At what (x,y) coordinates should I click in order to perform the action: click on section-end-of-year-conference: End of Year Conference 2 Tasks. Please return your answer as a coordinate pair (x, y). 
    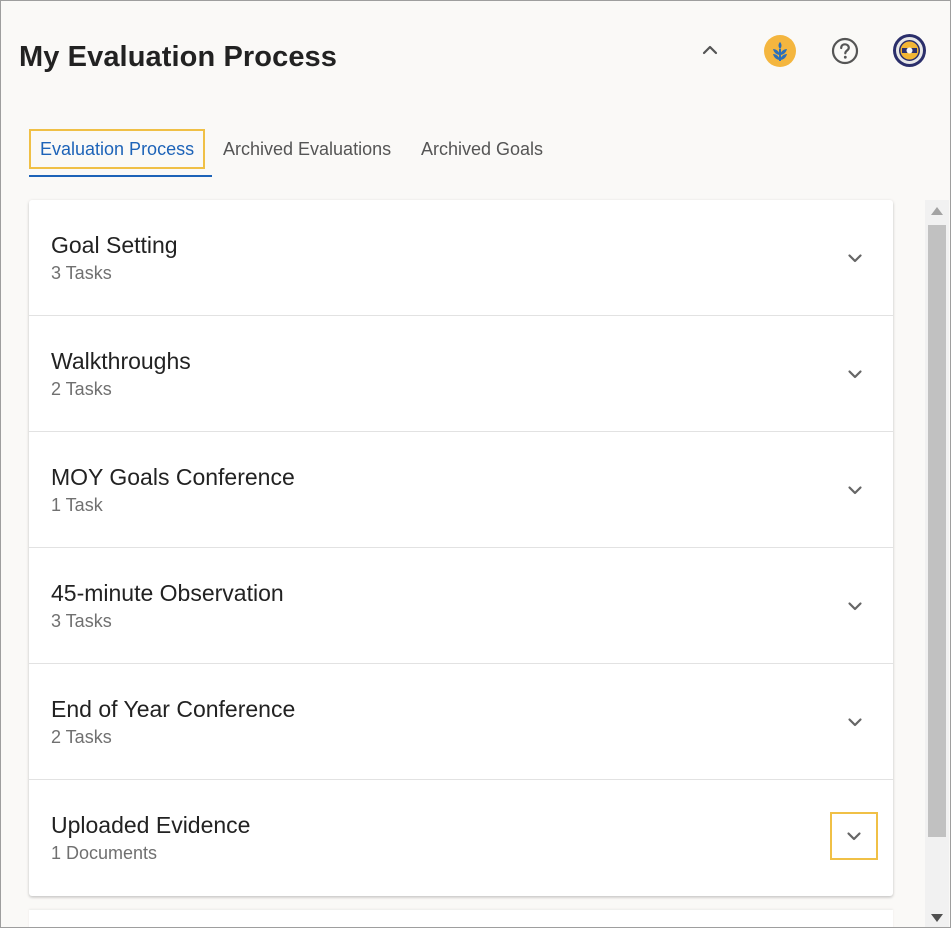
    Looking at the image, I should click on (461, 722).